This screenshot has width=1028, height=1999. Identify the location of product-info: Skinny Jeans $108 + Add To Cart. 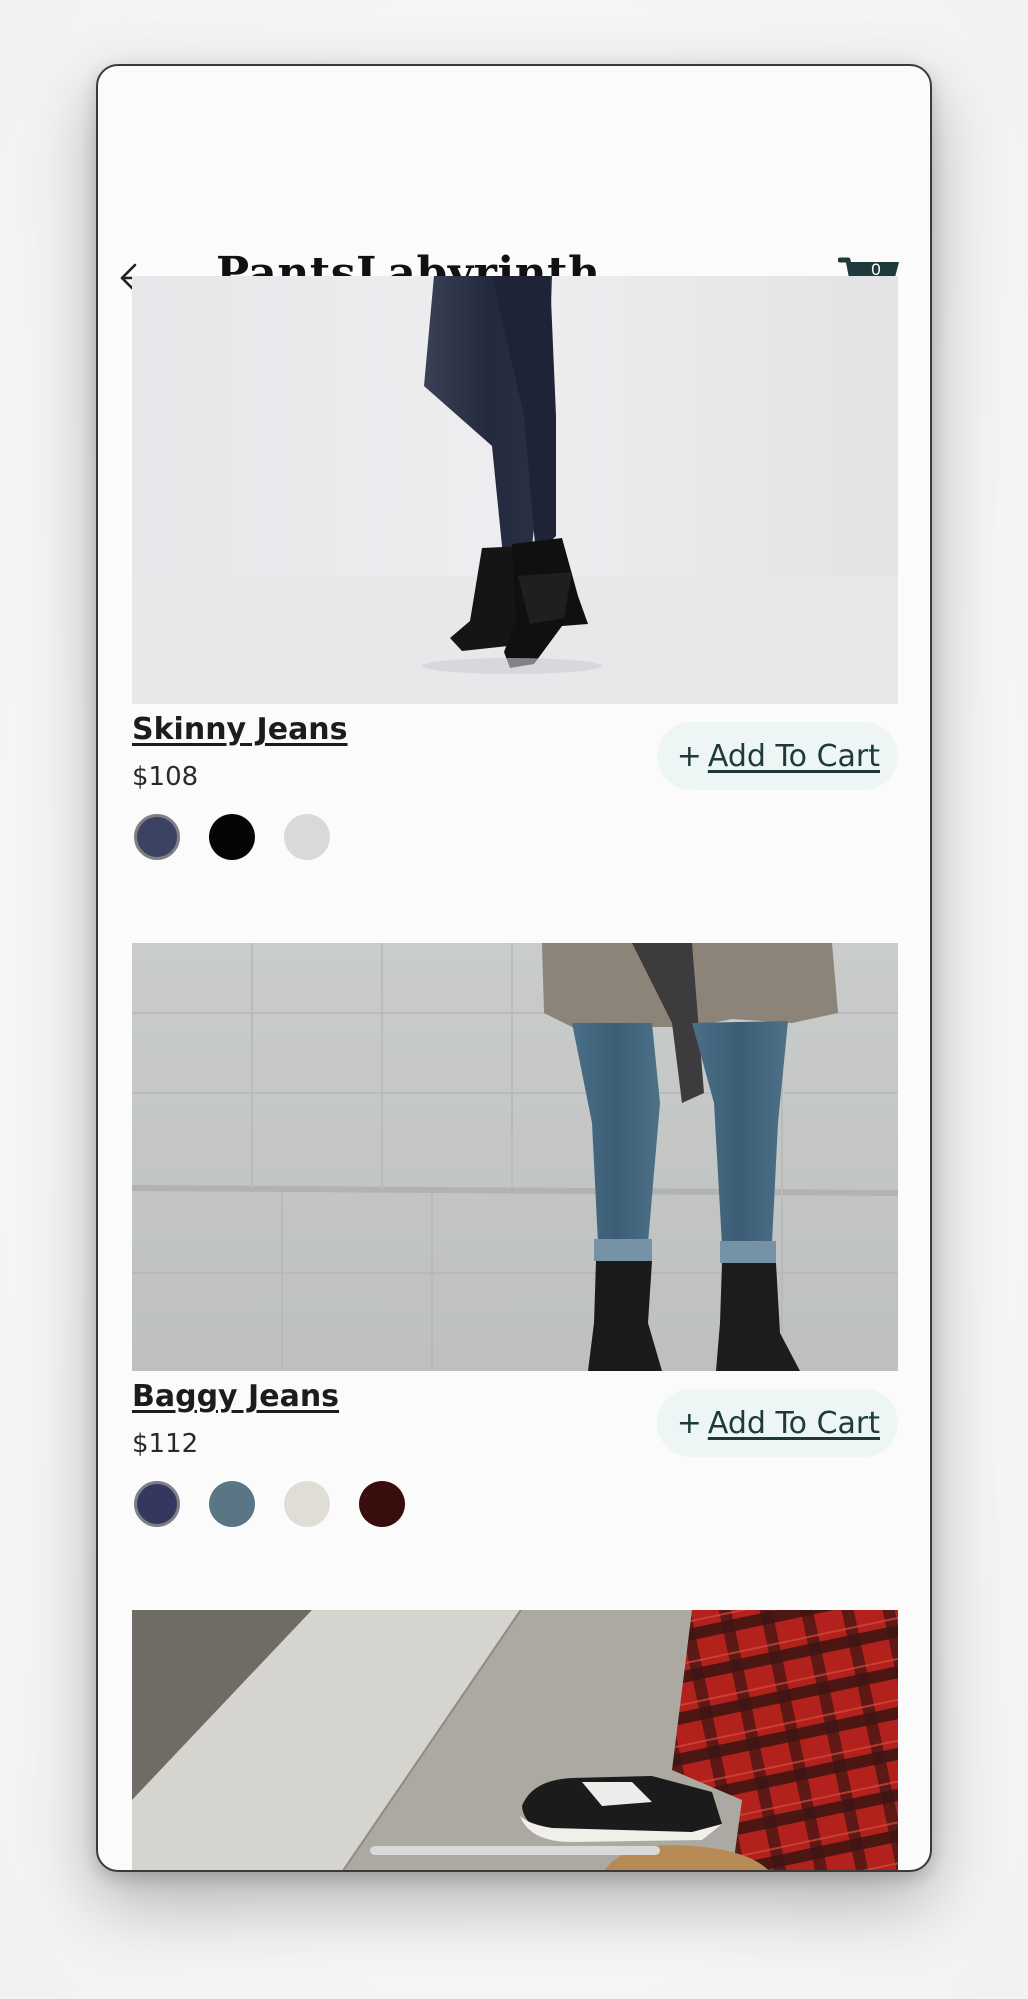
(515, 804).